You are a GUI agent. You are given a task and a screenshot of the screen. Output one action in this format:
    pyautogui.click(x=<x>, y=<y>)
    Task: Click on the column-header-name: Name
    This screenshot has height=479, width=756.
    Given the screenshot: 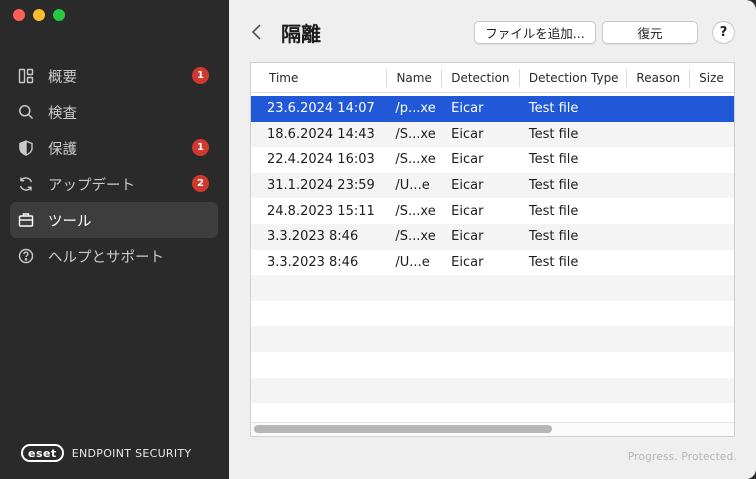 What is the action you would take?
    pyautogui.click(x=415, y=77)
    